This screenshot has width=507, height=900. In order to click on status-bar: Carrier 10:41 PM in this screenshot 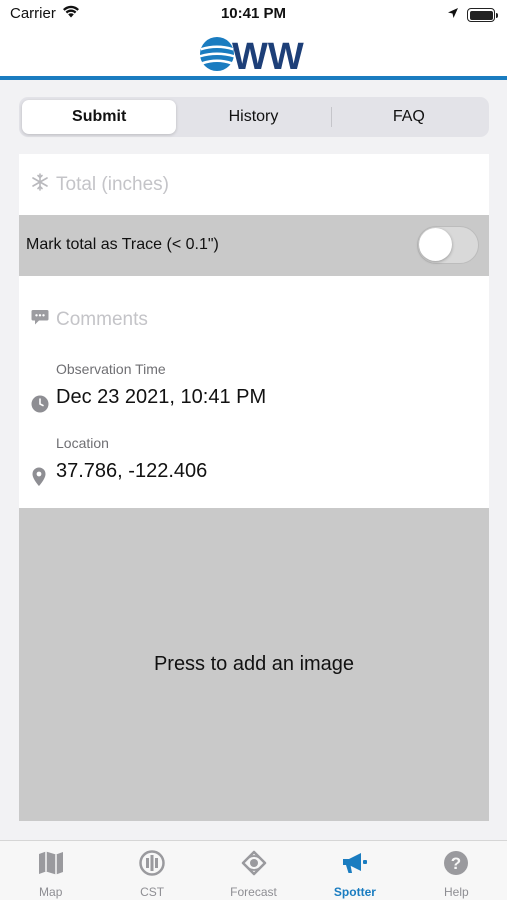, I will do `click(253, 14)`.